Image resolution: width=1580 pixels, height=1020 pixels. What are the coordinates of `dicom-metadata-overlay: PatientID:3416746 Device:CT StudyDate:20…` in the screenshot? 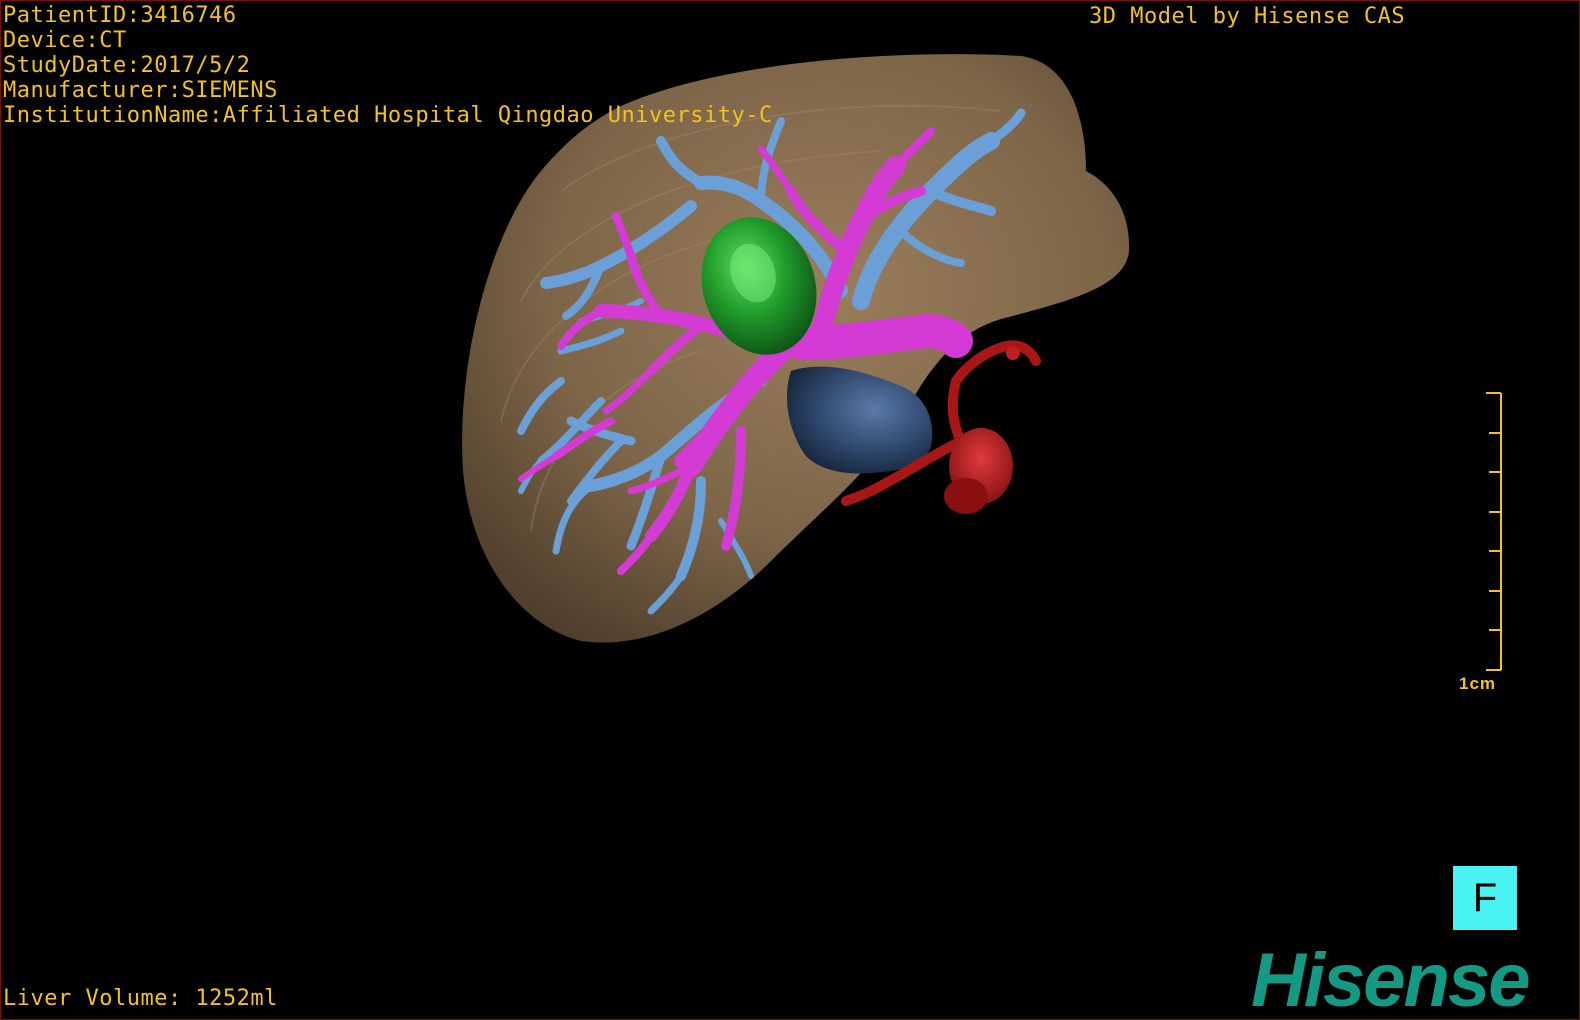 It's located at (388, 65).